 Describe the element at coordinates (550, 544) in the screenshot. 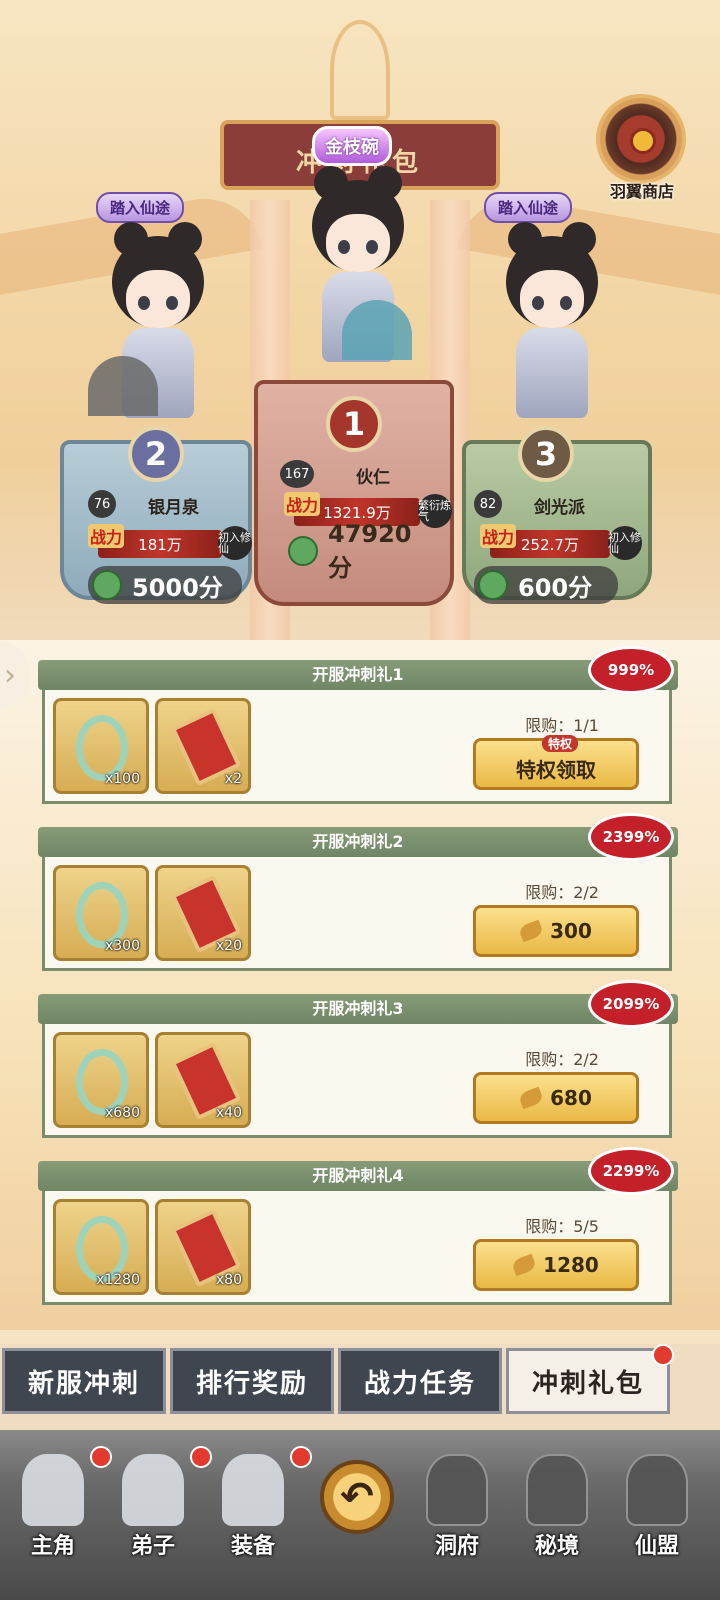

I see `power-value: 252.7万` at that location.